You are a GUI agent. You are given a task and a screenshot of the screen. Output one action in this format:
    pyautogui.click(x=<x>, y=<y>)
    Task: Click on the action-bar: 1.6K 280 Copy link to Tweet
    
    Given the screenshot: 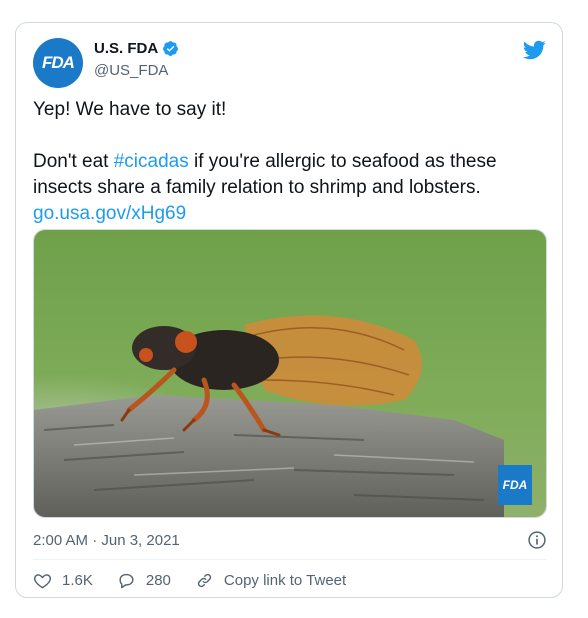 What is the action you would take?
    pyautogui.click(x=201, y=580)
    